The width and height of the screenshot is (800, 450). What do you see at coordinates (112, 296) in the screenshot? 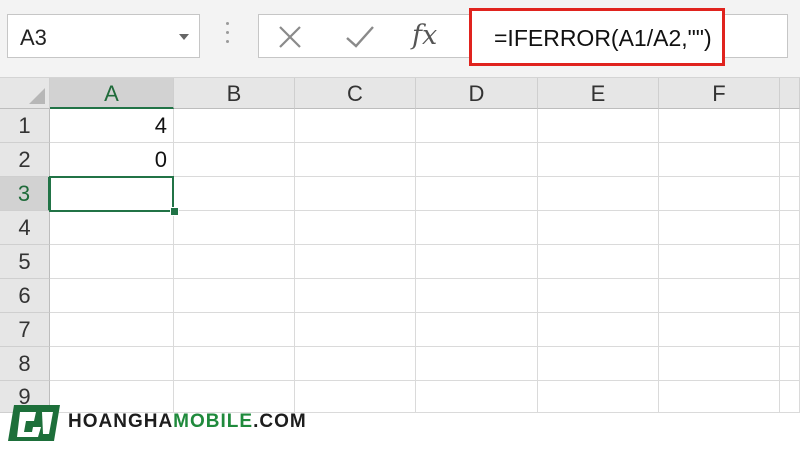
I see `cell-a6` at bounding box center [112, 296].